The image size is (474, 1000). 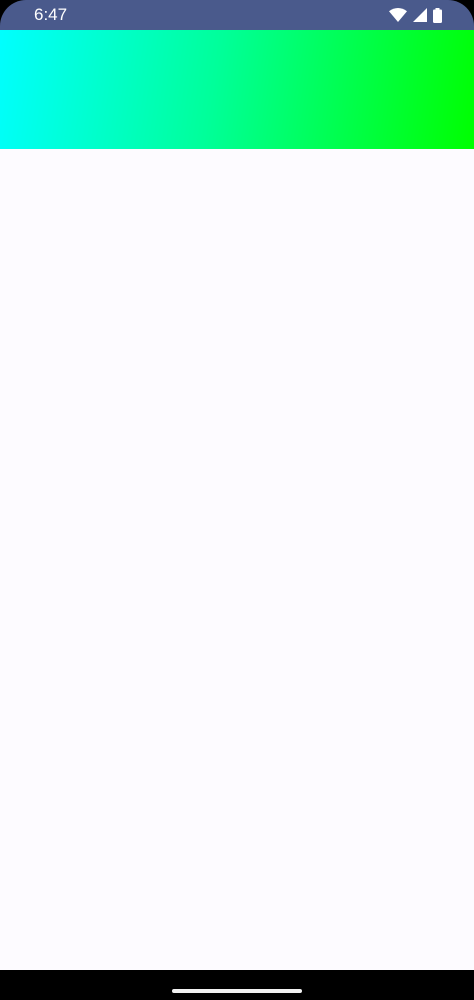 I want to click on battery-icon, so click(x=437, y=15).